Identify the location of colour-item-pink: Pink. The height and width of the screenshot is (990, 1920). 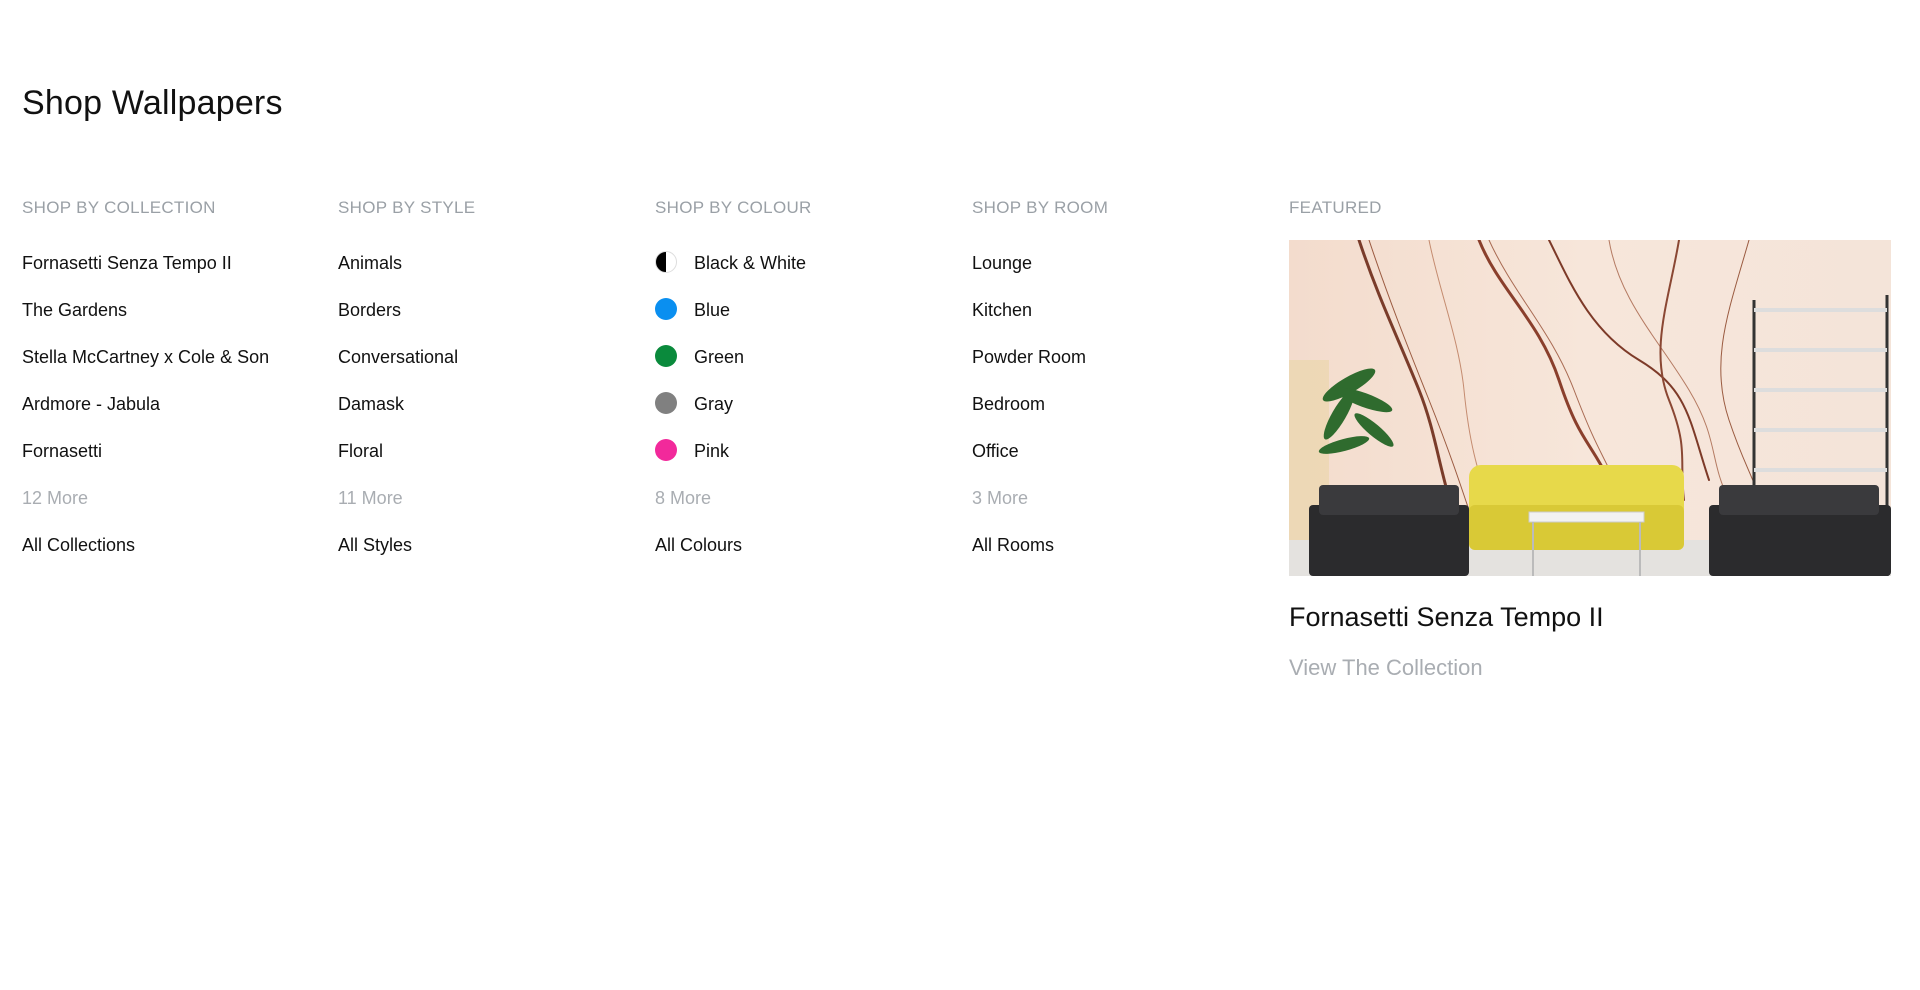
(805, 451).